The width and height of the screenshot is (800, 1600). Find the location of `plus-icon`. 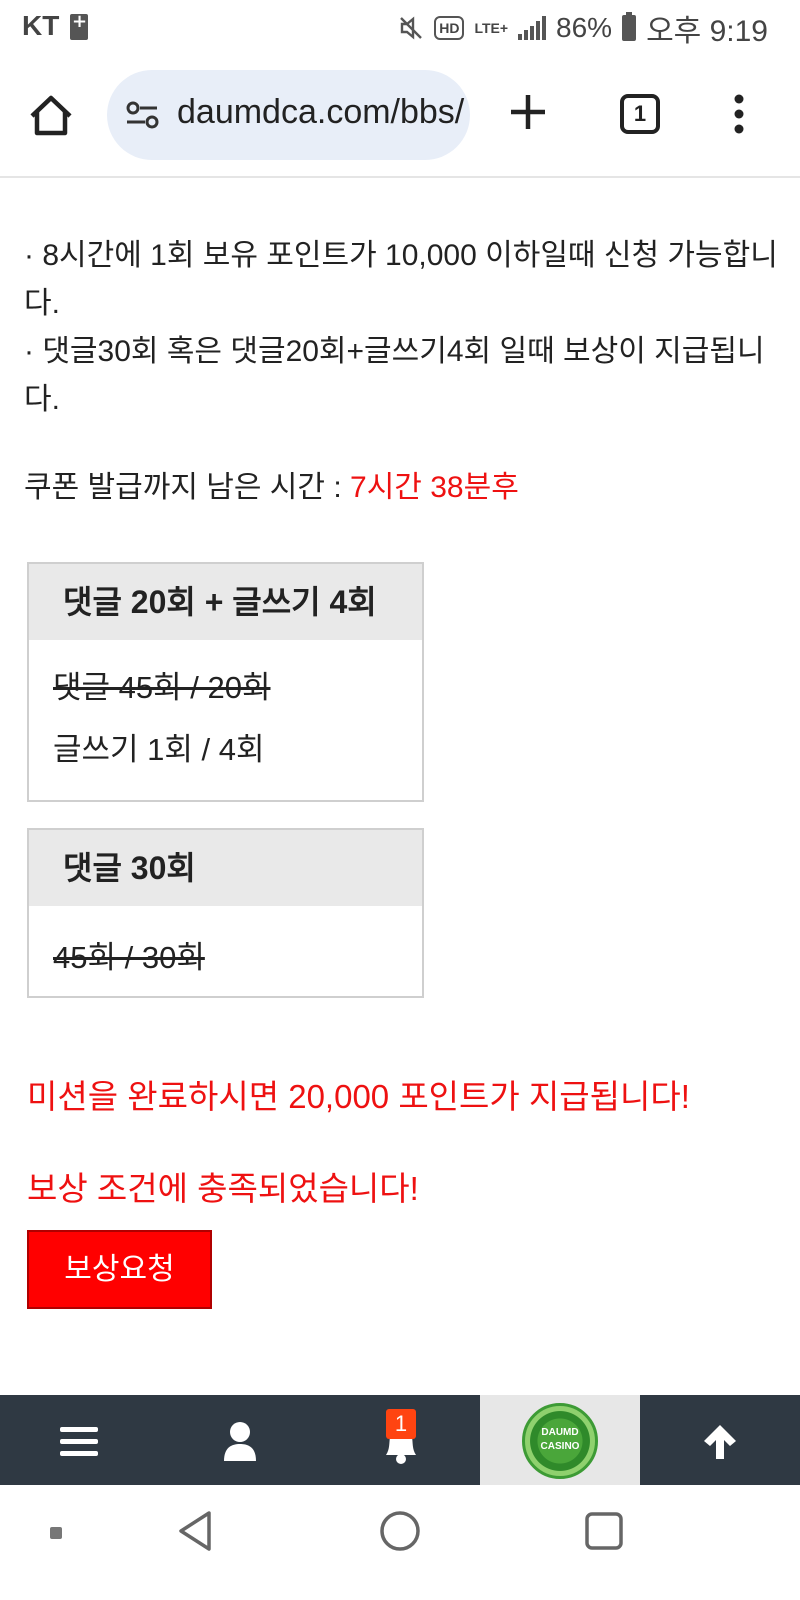

plus-icon is located at coordinates (528, 112).